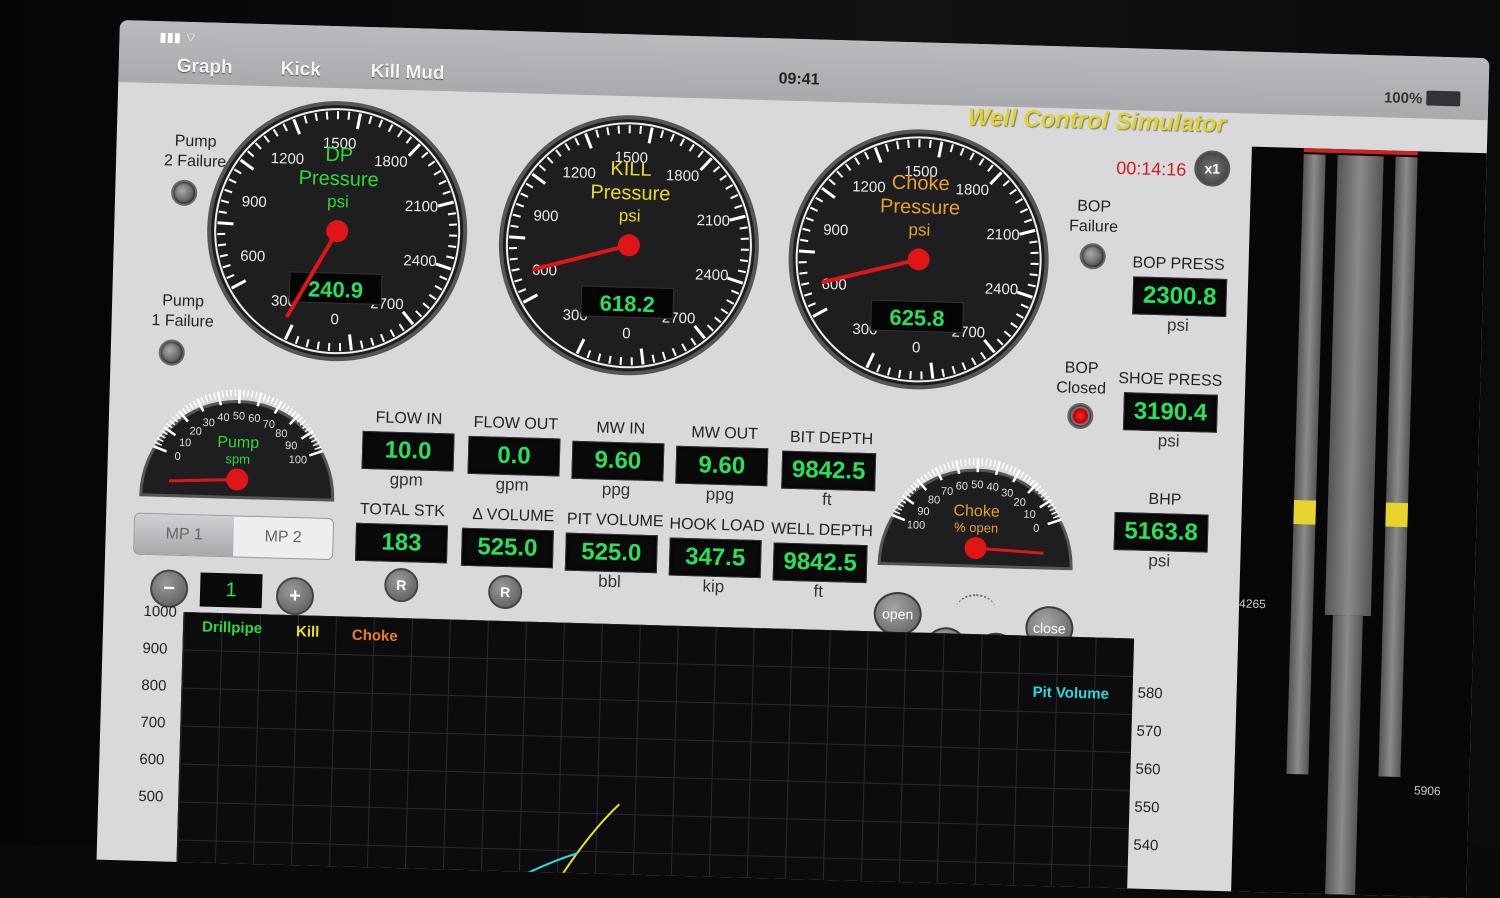 The width and height of the screenshot is (1500, 898). Describe the element at coordinates (828, 471) in the screenshot. I see `bit-depth-value: 9842.5` at that location.